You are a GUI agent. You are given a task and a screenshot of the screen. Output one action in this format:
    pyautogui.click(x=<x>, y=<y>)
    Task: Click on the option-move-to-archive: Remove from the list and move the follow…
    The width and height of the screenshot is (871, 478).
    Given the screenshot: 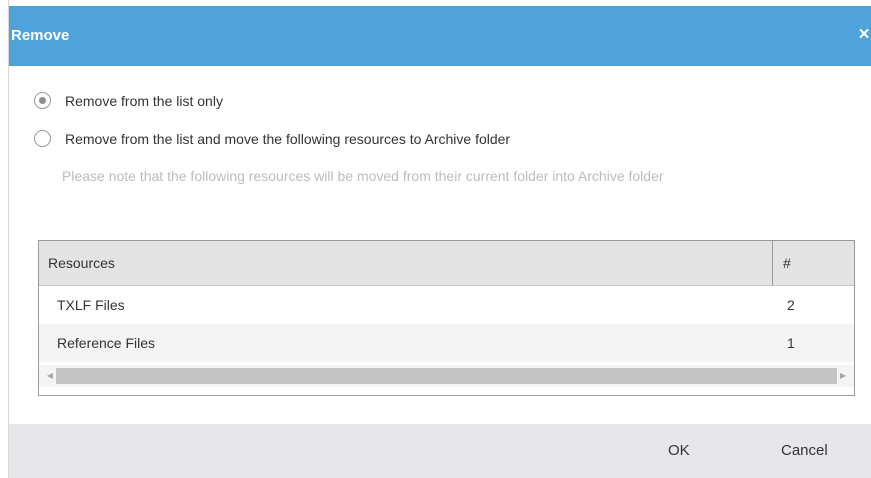 What is the action you would take?
    pyautogui.click(x=272, y=138)
    